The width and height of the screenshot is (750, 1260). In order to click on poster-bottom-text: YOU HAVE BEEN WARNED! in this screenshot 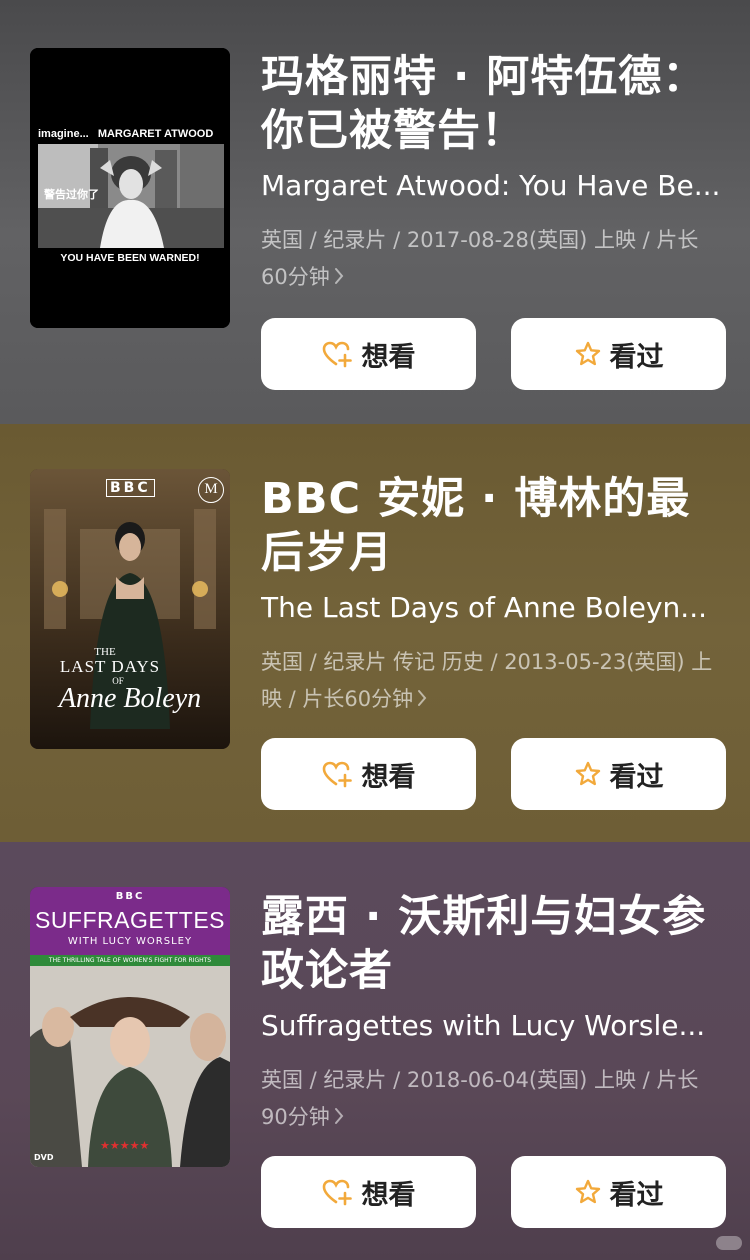, I will do `click(130, 258)`.